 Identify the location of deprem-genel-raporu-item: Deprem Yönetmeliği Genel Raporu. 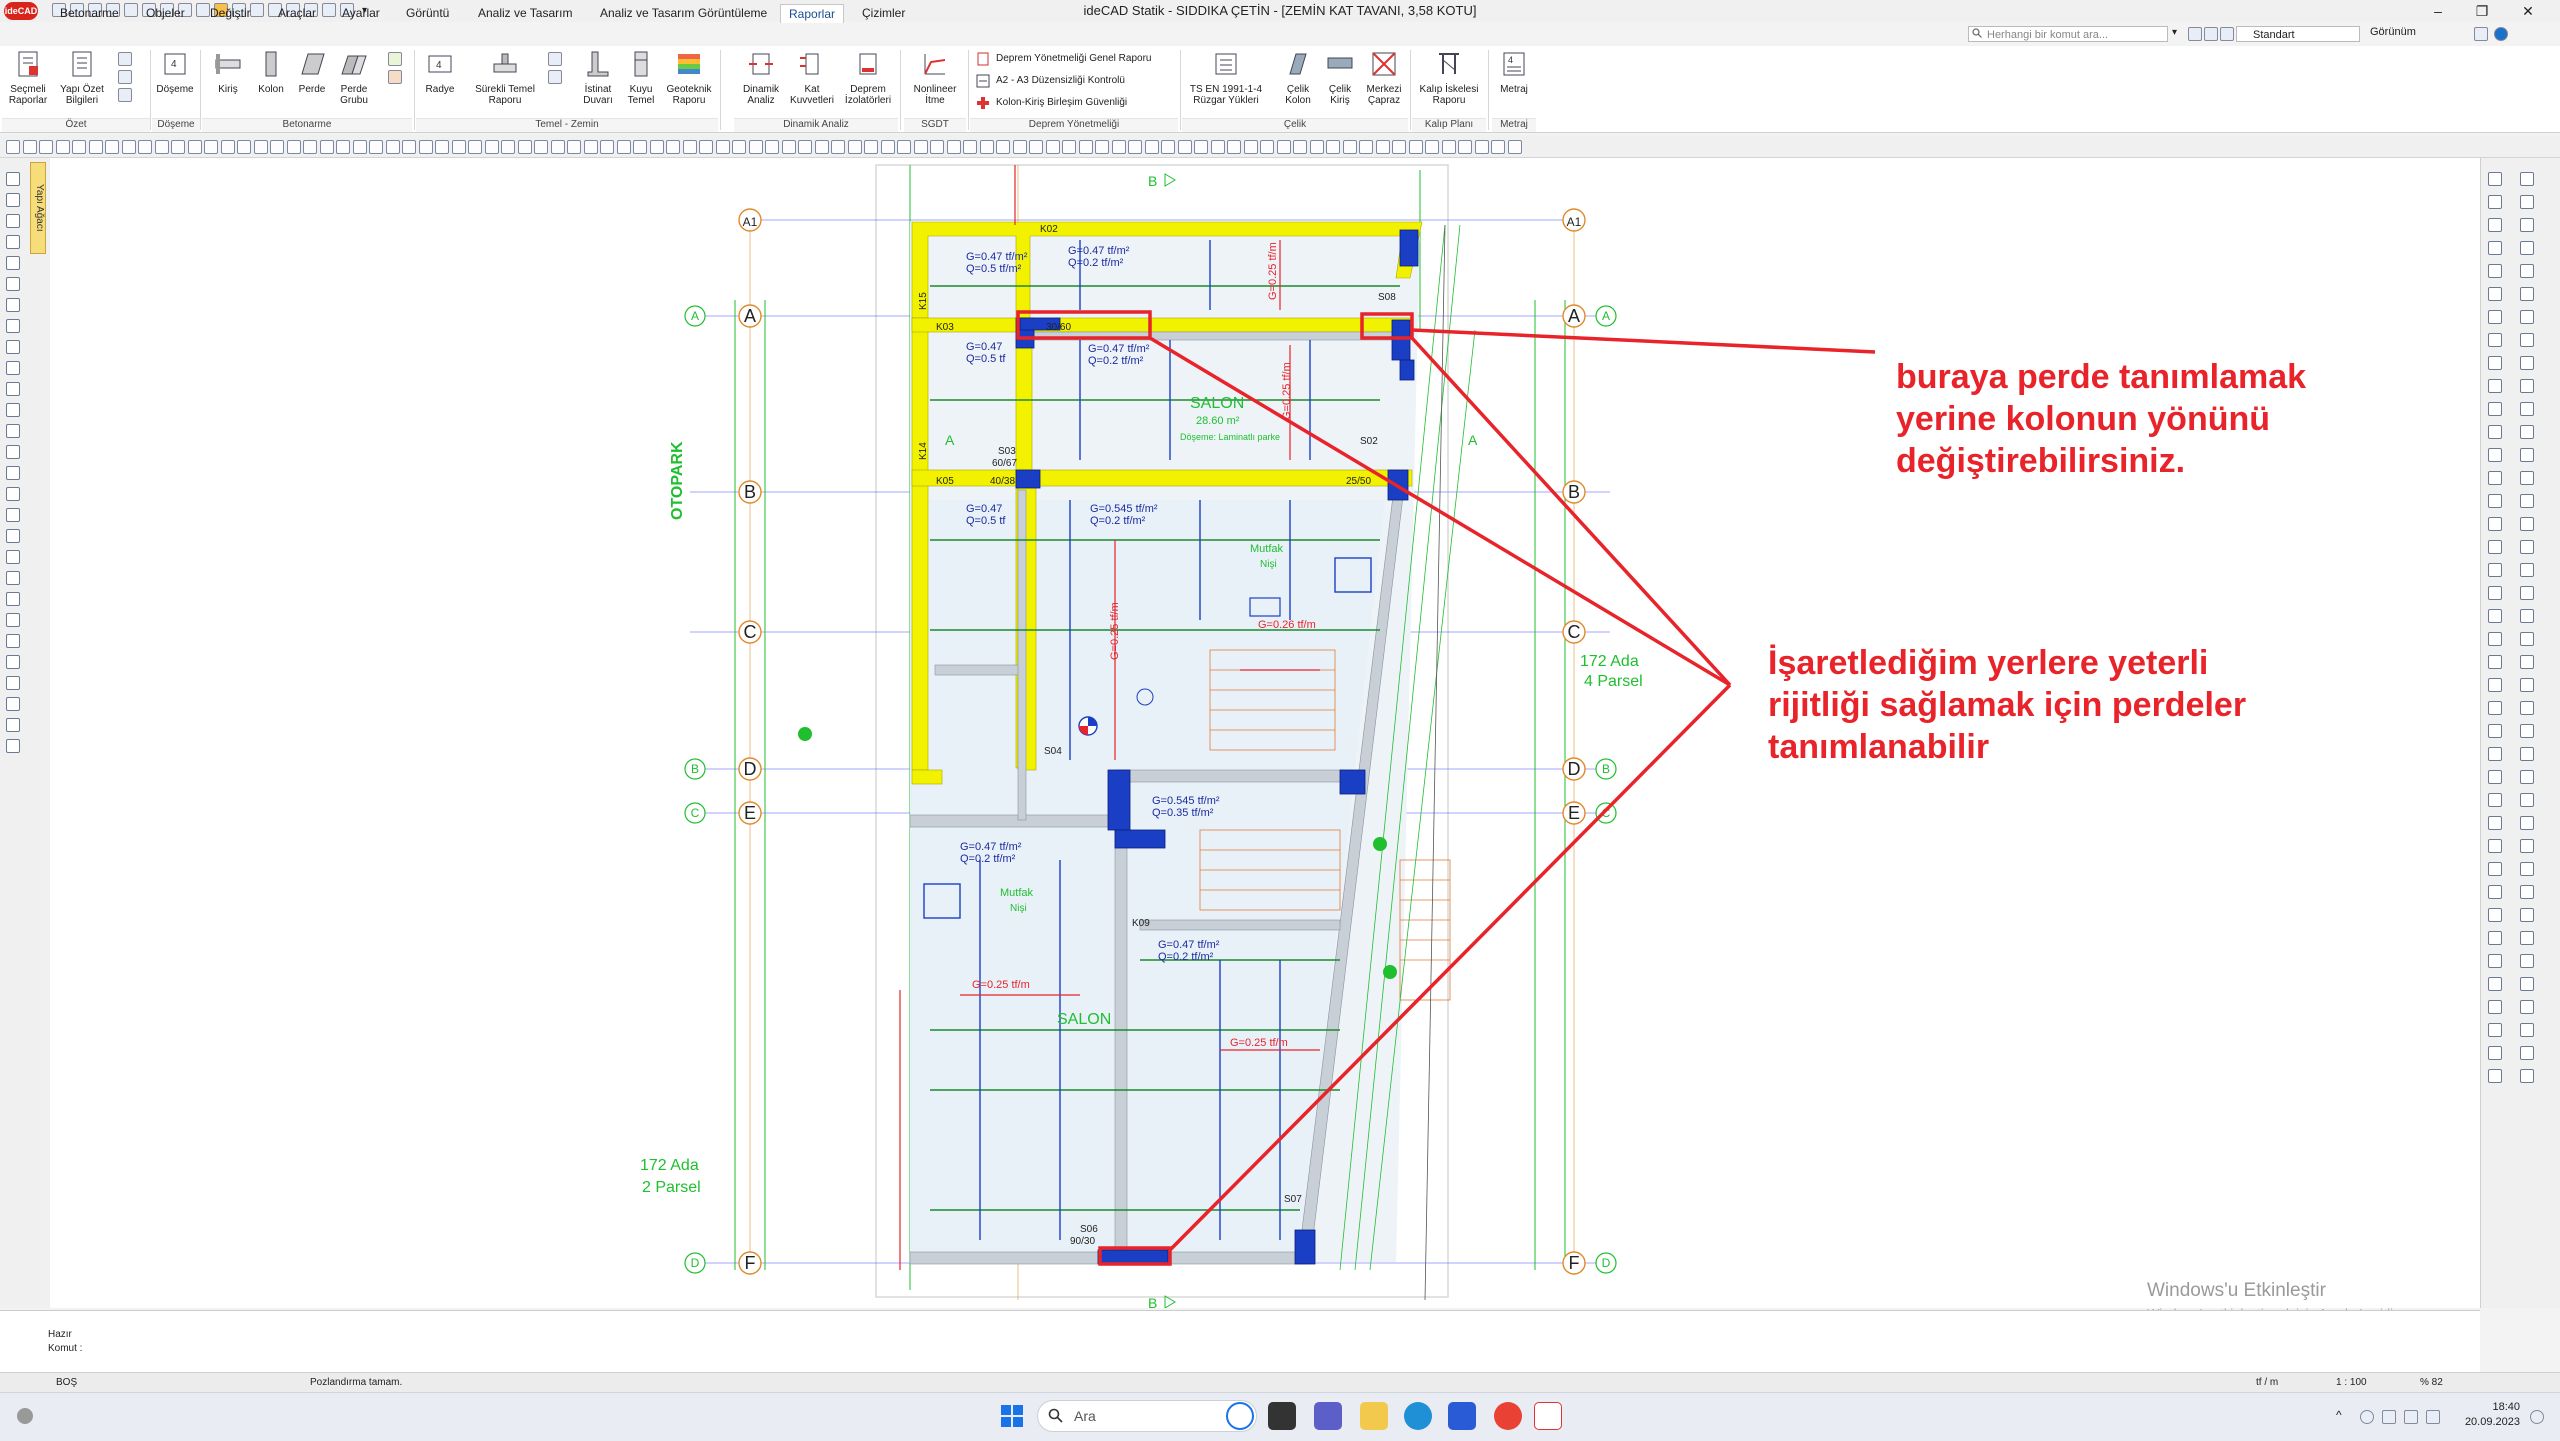
(1062, 59).